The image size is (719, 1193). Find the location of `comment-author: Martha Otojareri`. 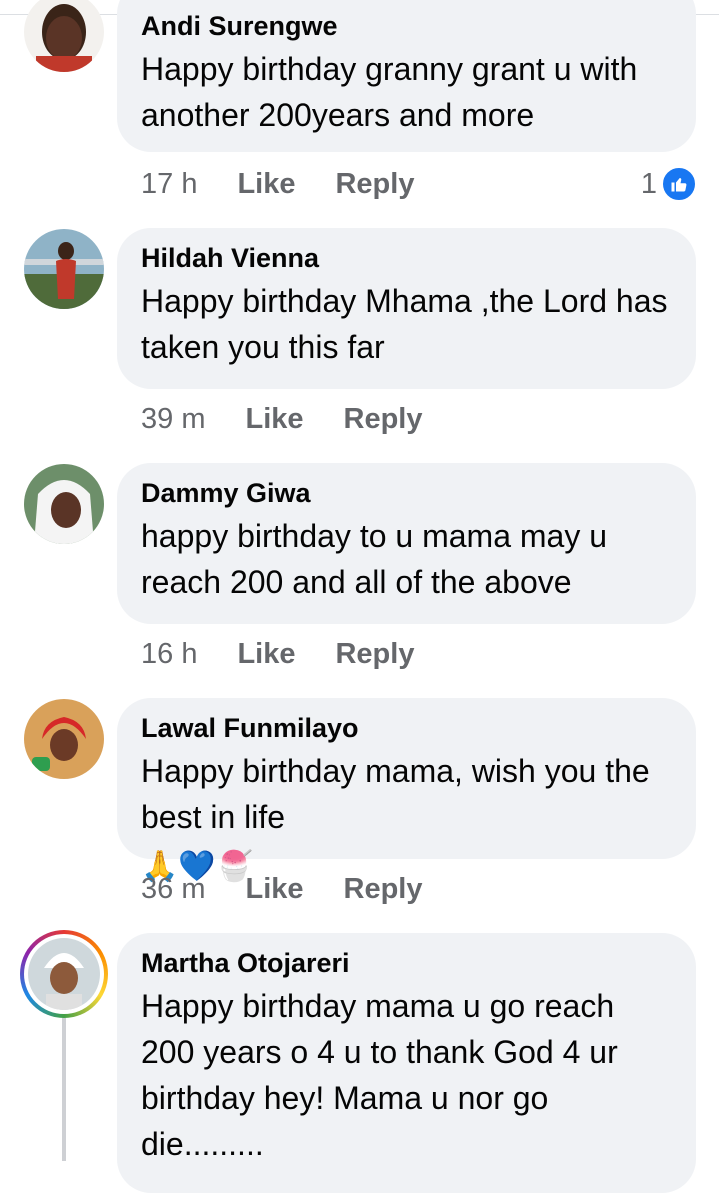

comment-author: Martha Otojareri is located at coordinates (406, 963).